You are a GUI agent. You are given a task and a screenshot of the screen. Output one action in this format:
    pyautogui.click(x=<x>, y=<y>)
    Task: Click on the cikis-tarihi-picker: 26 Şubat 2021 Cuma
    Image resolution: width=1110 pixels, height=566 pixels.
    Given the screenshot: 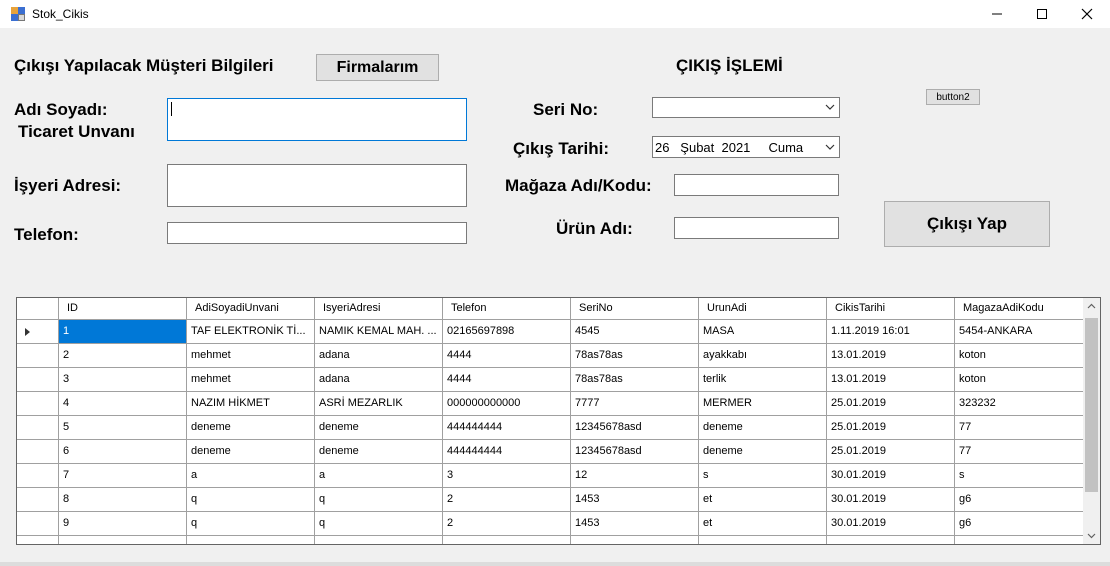 What is the action you would take?
    pyautogui.click(x=746, y=147)
    